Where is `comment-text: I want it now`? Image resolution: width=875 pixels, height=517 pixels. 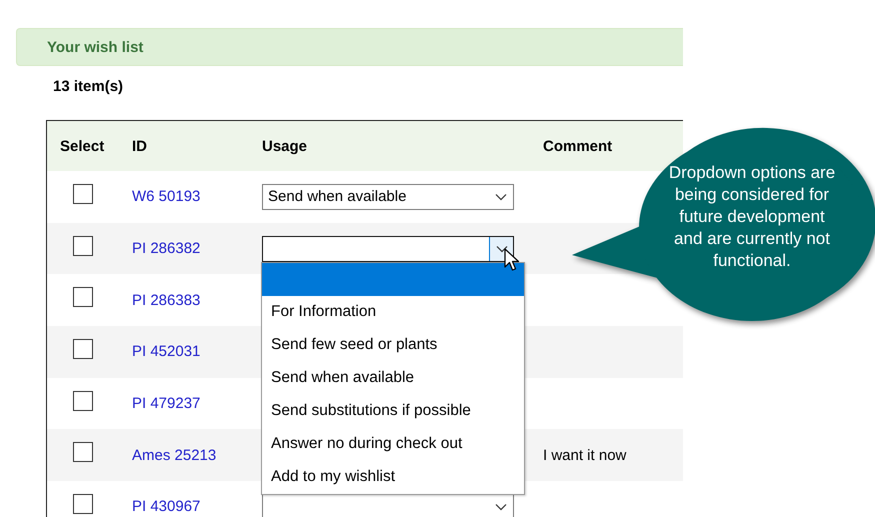
comment-text: I want it now is located at coordinates (584, 455).